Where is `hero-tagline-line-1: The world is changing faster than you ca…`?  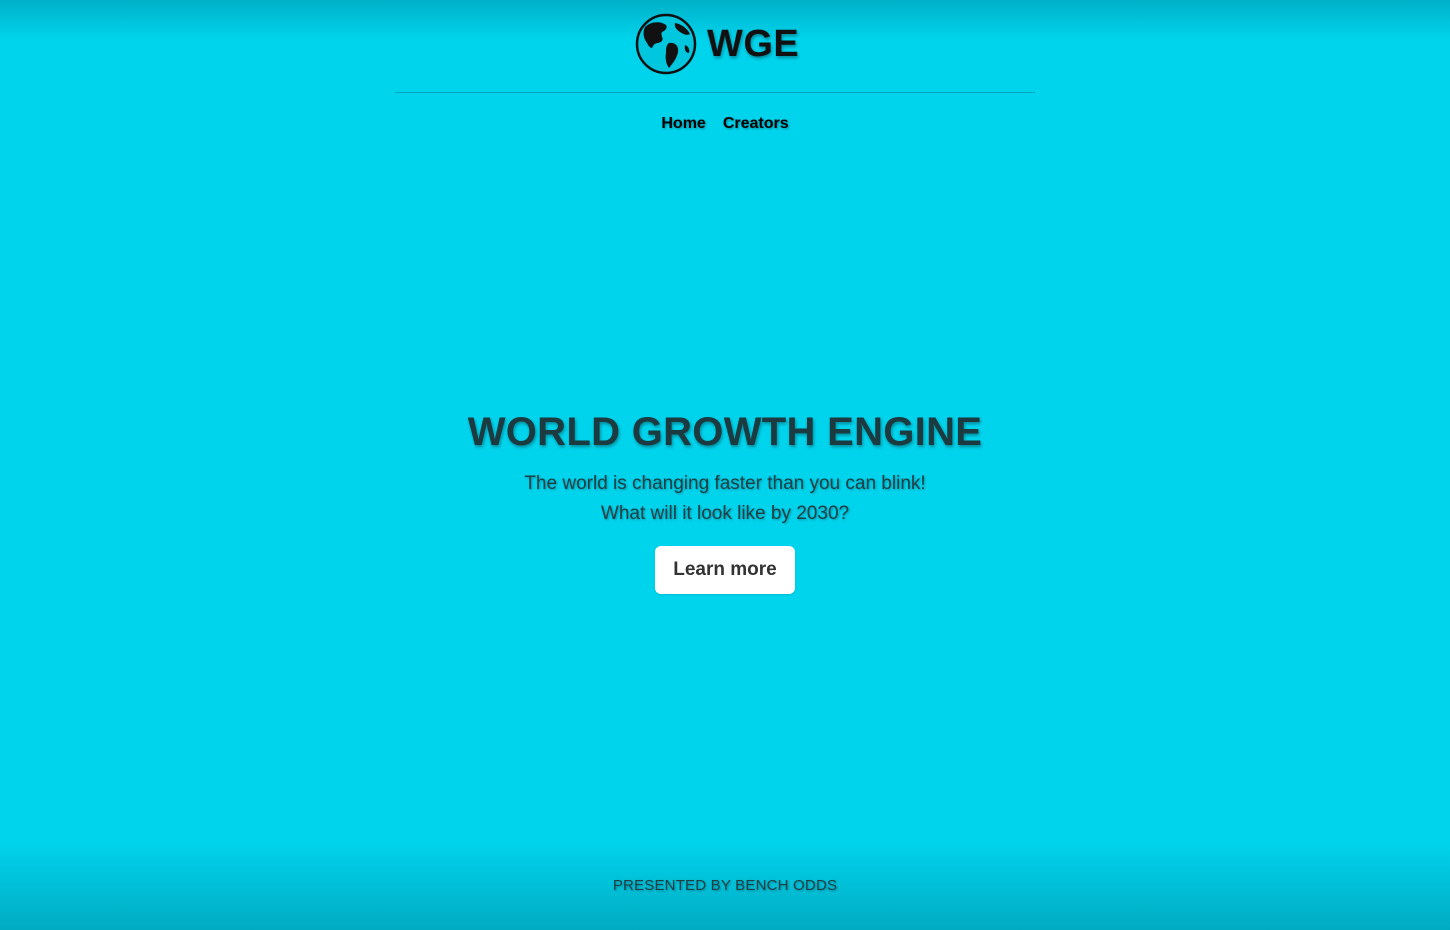 hero-tagline-line-1: The world is changing faster than you ca… is located at coordinates (725, 483).